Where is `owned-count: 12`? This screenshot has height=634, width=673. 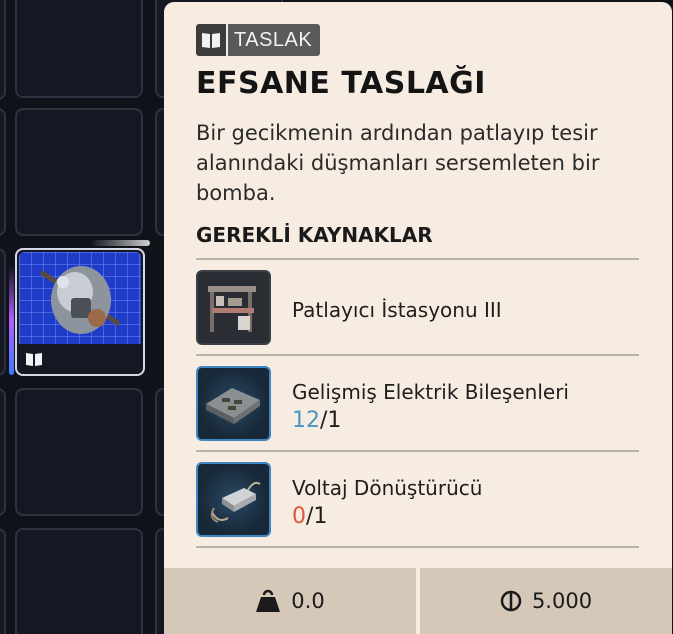 owned-count: 12 is located at coordinates (306, 420).